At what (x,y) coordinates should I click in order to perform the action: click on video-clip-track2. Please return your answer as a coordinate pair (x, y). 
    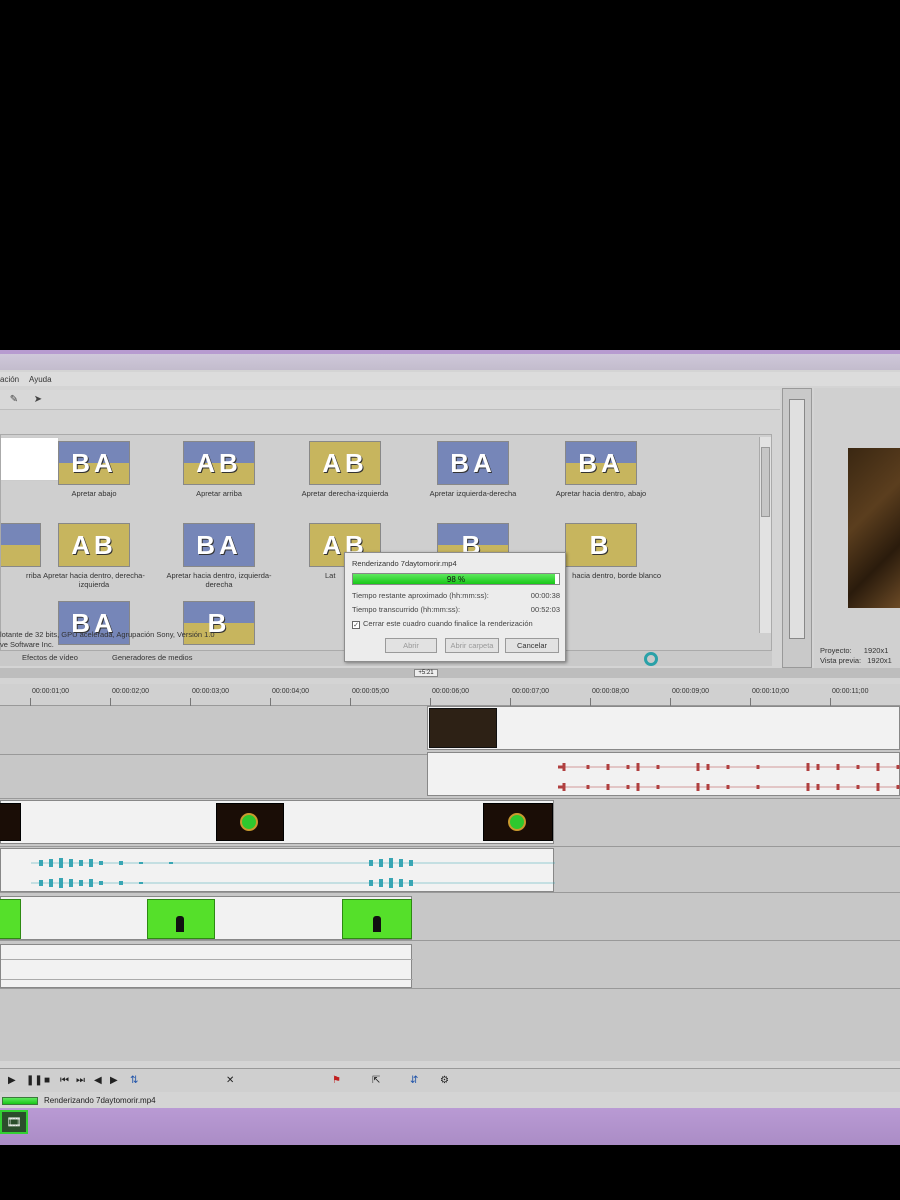
    Looking at the image, I should click on (277, 822).